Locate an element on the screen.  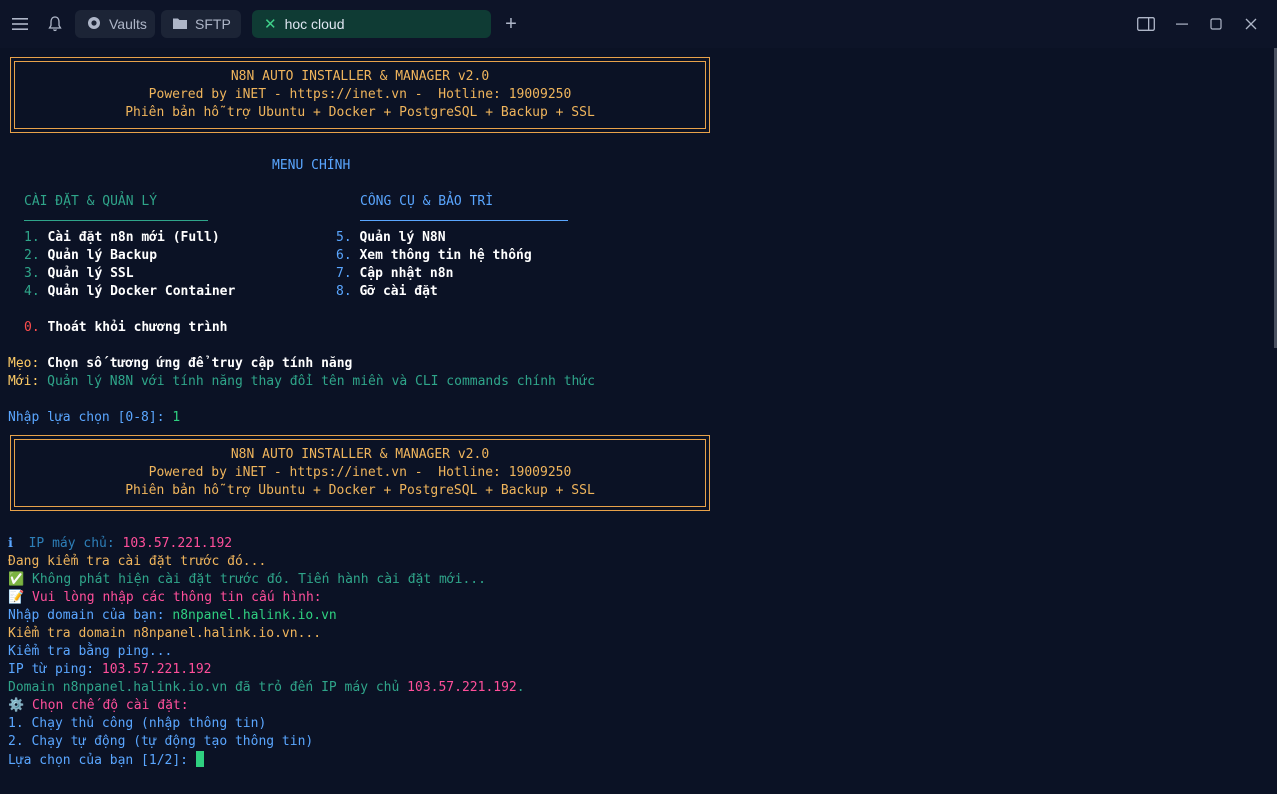
bell-icon is located at coordinates (55, 24).